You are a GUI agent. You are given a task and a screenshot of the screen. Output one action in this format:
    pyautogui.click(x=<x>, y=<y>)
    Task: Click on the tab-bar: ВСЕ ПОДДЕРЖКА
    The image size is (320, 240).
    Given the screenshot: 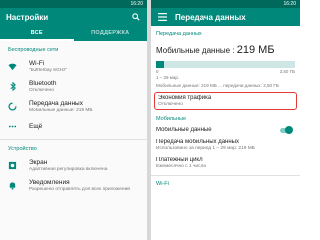 What is the action you would take?
    pyautogui.click(x=73, y=33)
    